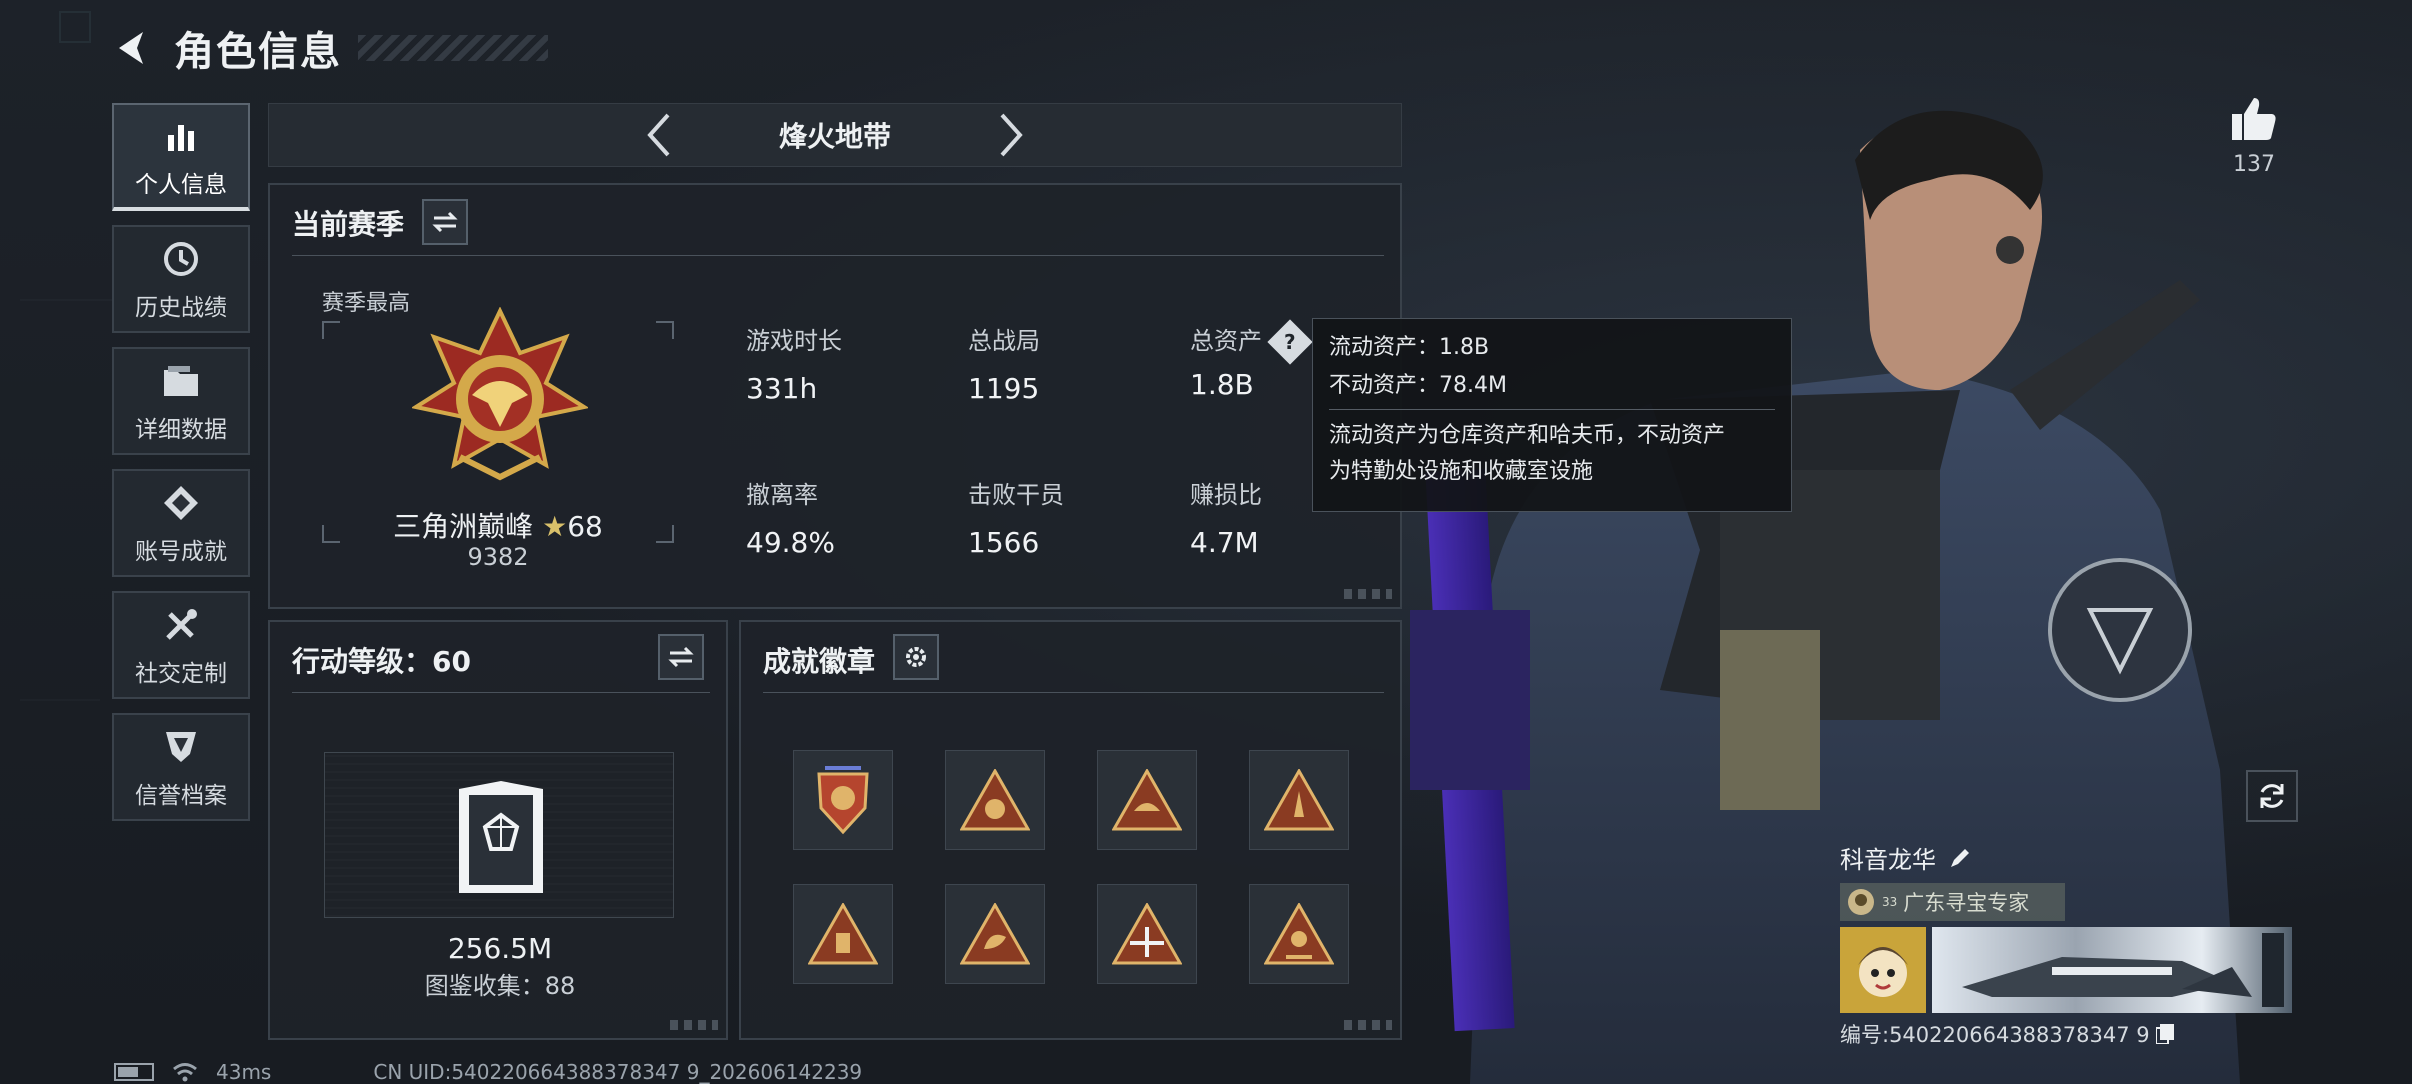 This screenshot has height=1084, width=2412. What do you see at coordinates (181, 674) in the screenshot?
I see `sidebar-item-label: 社交定制` at bounding box center [181, 674].